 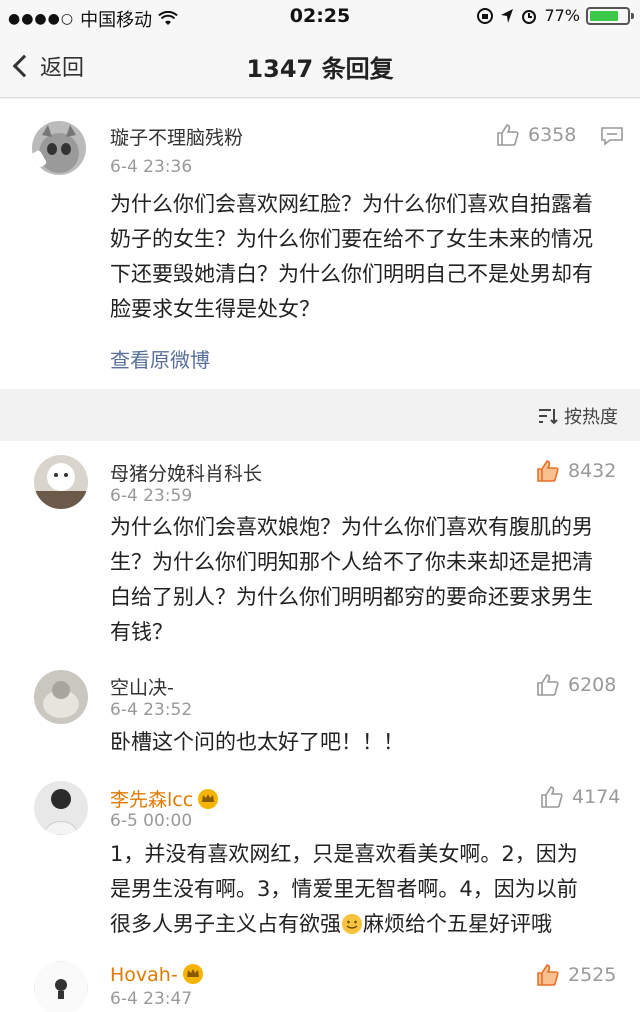 I want to click on comment-icon, so click(x=612, y=136).